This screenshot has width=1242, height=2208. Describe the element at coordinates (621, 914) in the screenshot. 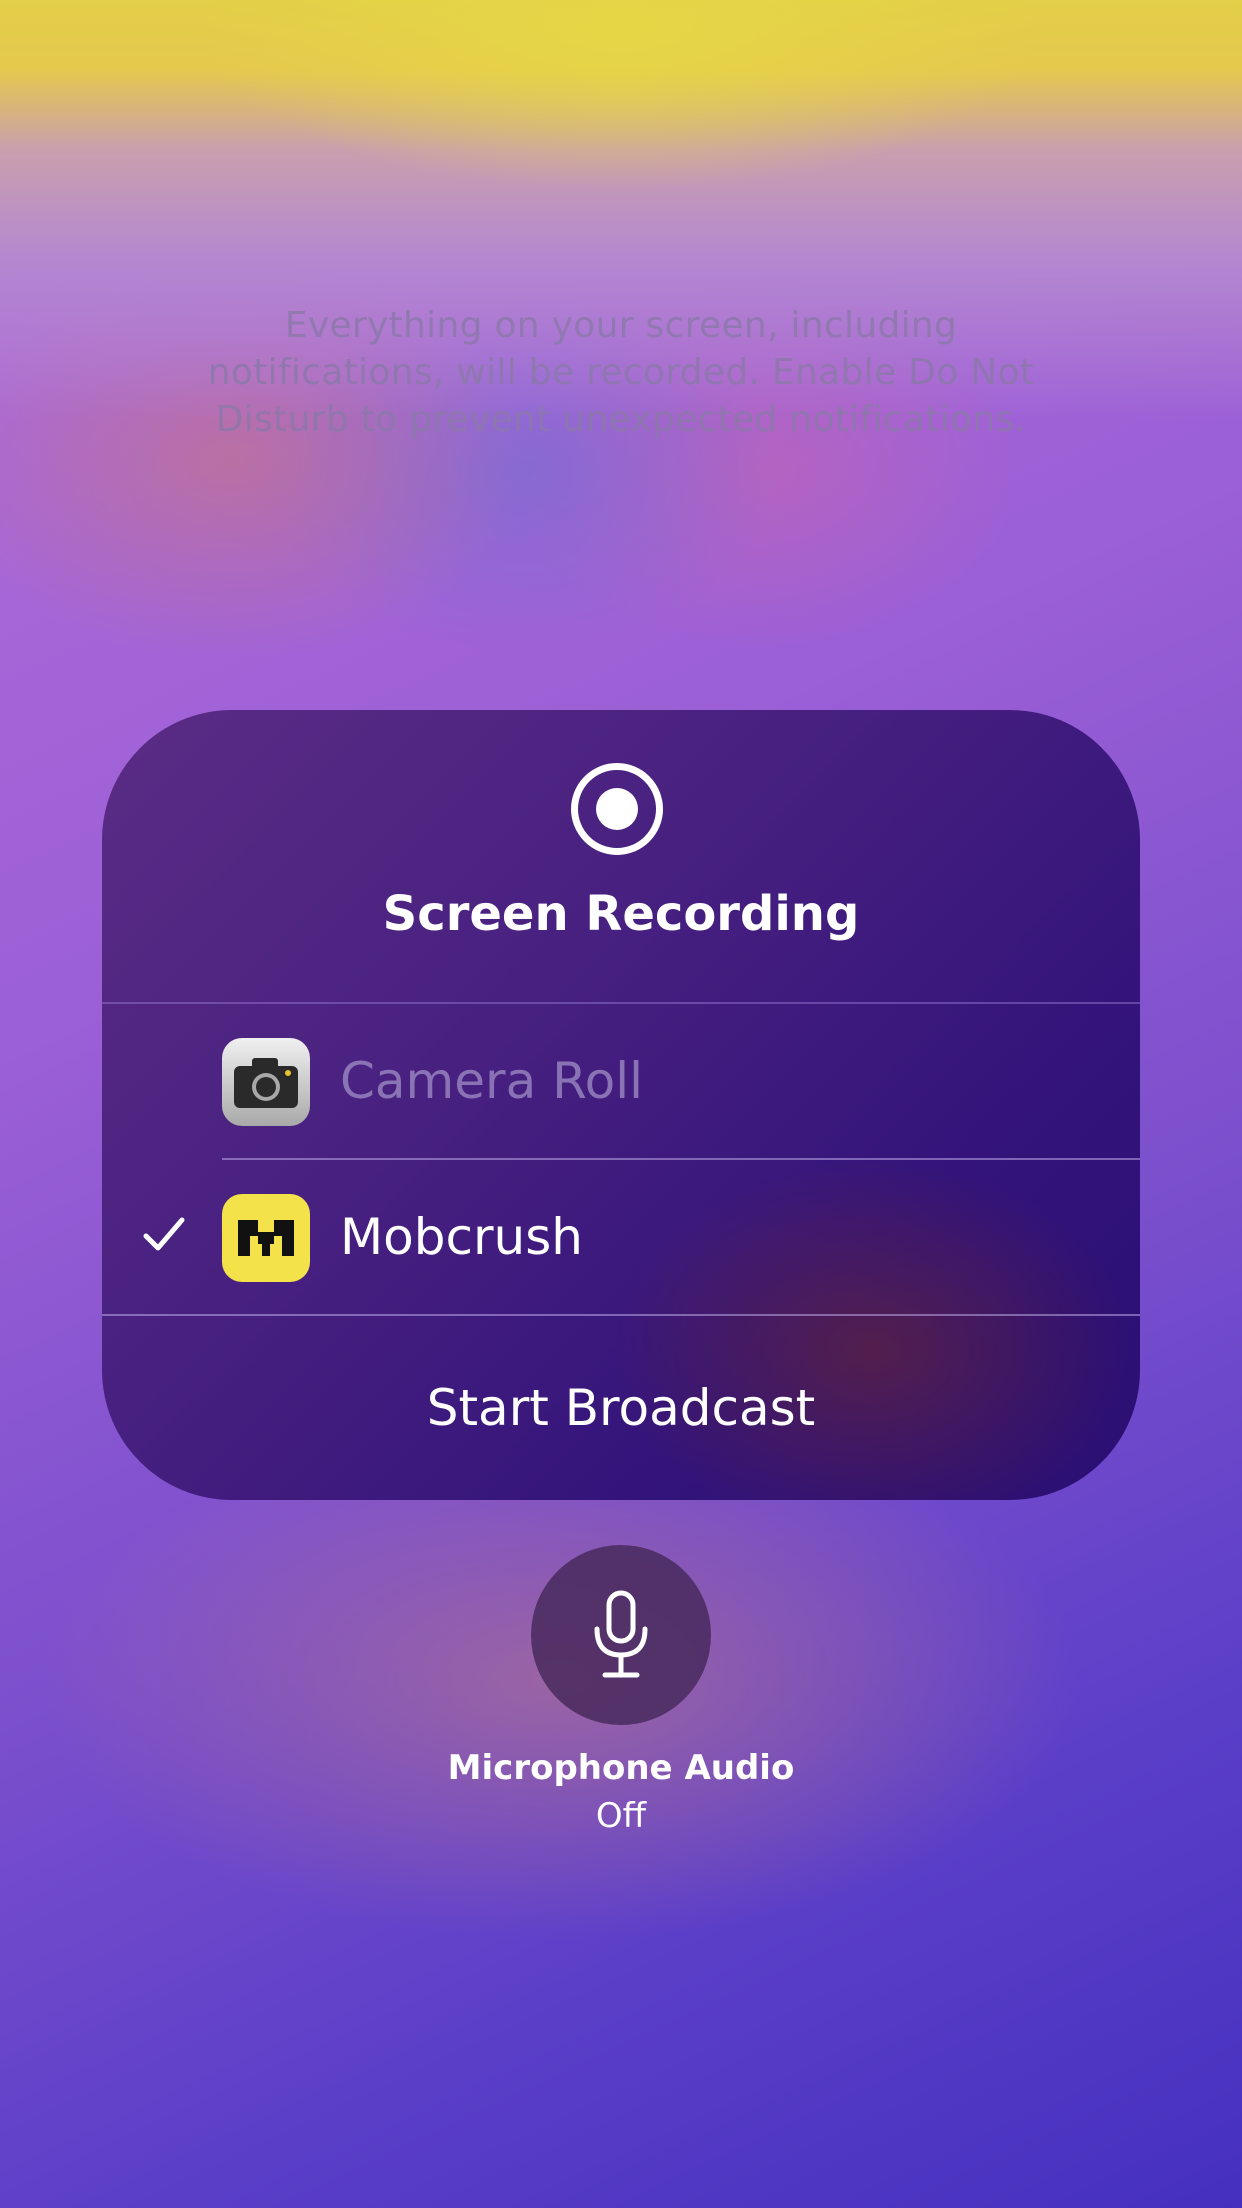

I see `panel-title: Screen Recording` at that location.